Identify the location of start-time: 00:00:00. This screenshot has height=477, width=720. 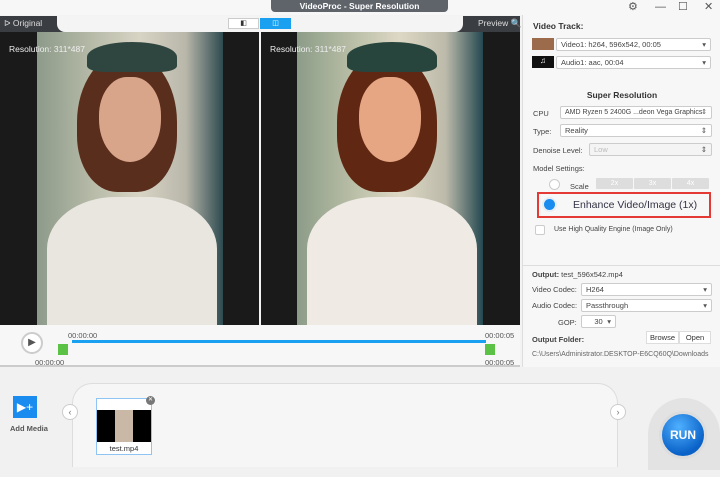
(83, 335).